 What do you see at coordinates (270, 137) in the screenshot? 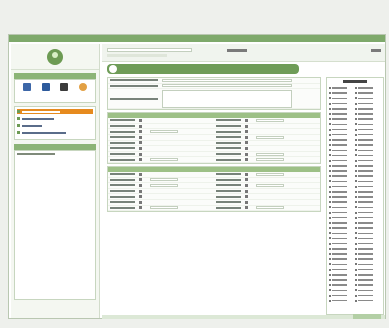
I see `dropdown` at bounding box center [270, 137].